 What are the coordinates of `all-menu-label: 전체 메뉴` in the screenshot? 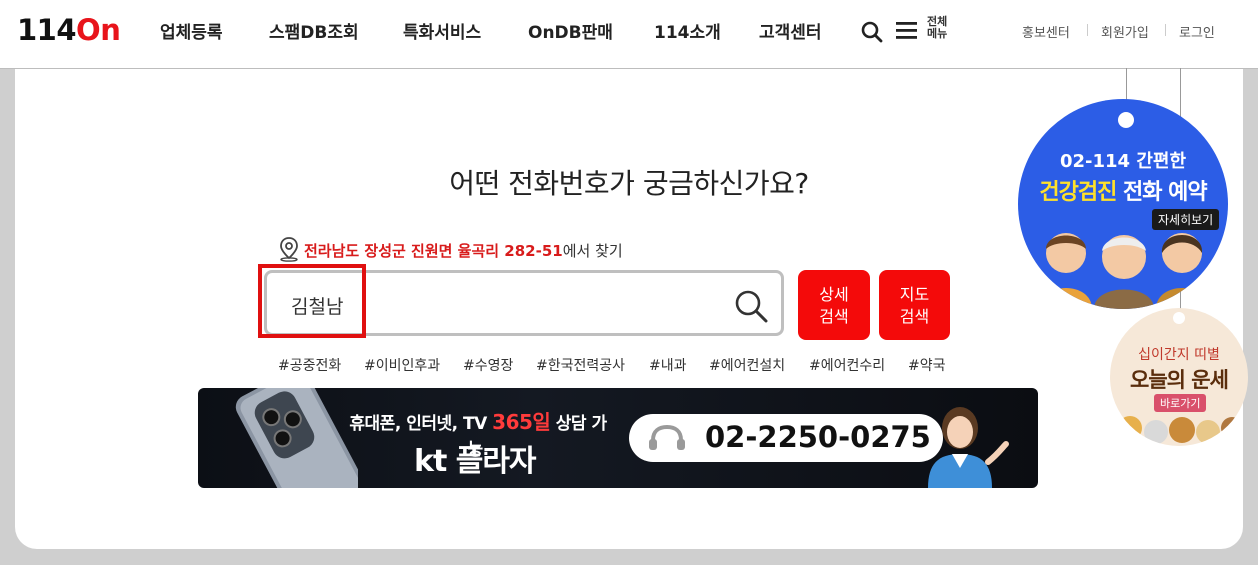 It's located at (937, 28).